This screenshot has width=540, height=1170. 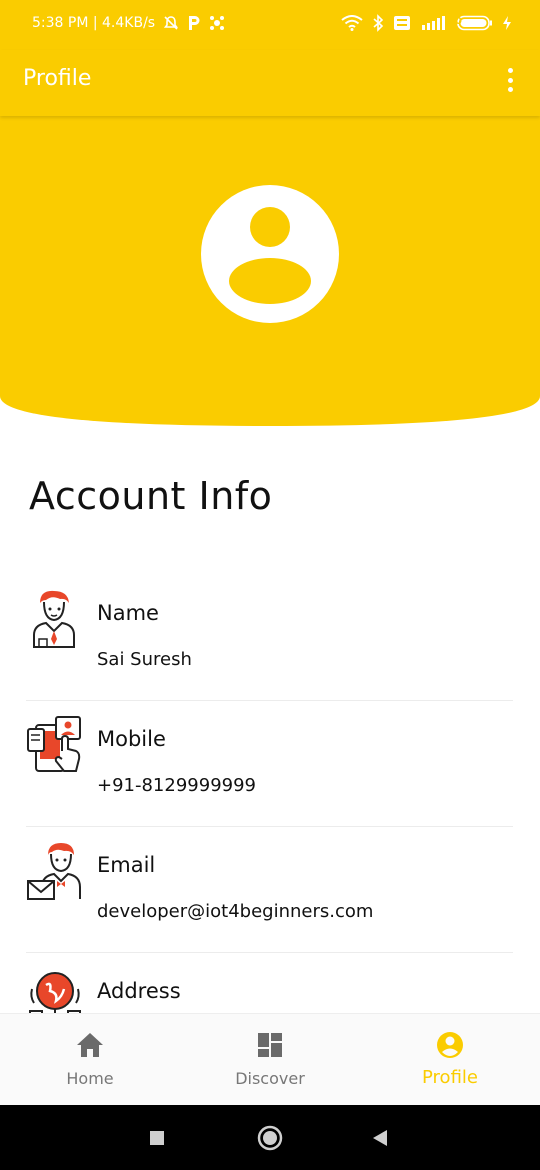 I want to click on home-system-button, so click(x=270, y=1137).